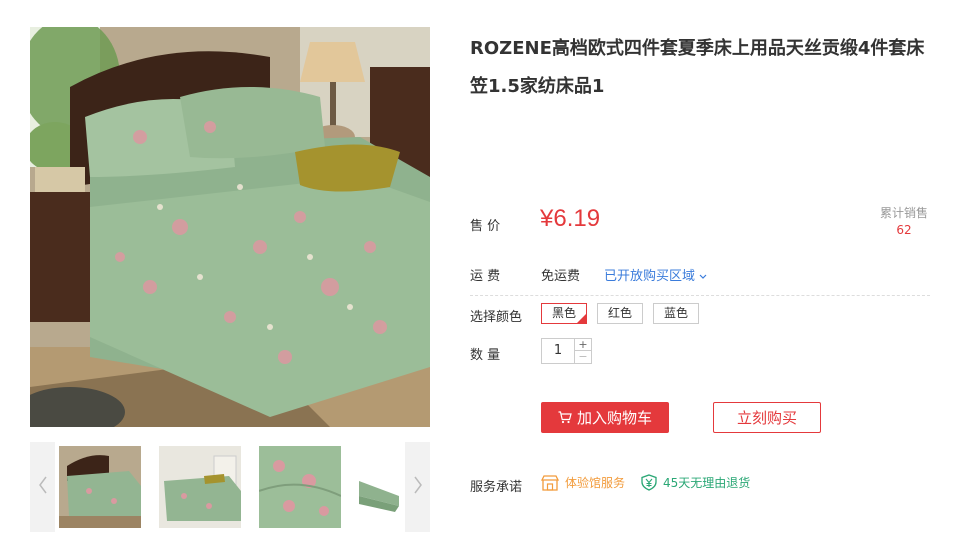 Image resolution: width=980 pixels, height=552 pixels. I want to click on service-showroom: 体验馆服务, so click(583, 482).